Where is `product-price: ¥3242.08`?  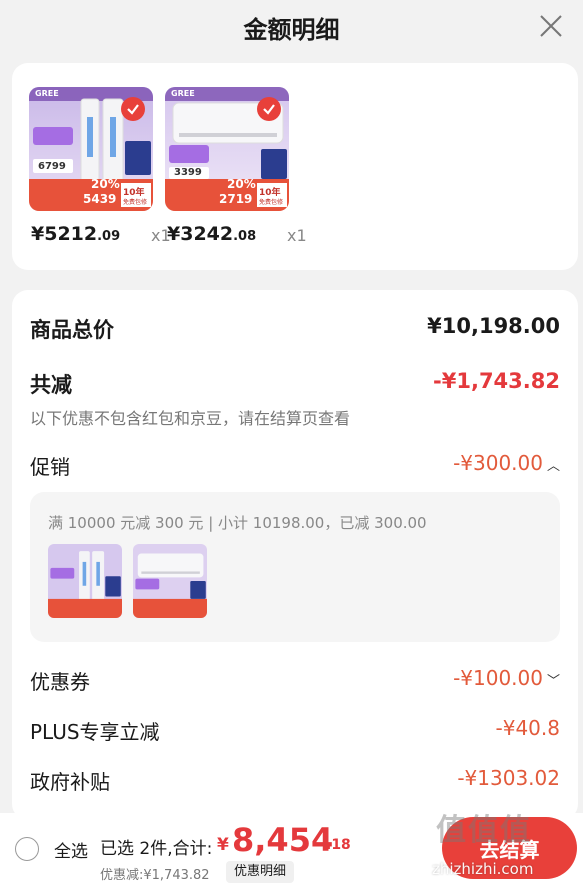
product-price: ¥3242.08 is located at coordinates (212, 234).